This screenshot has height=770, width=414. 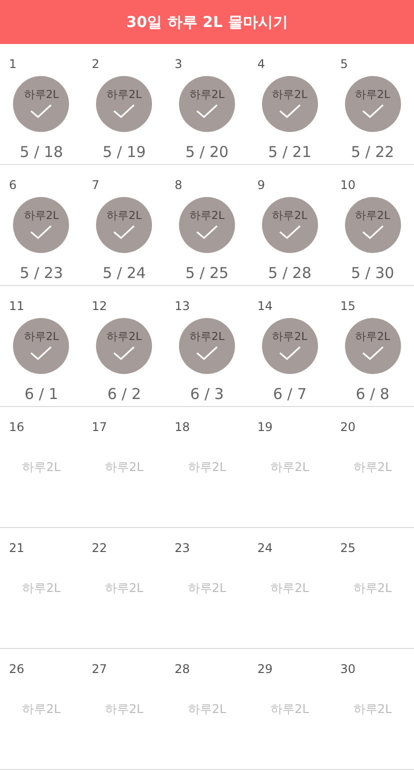 I want to click on day-number: 17, so click(x=100, y=427).